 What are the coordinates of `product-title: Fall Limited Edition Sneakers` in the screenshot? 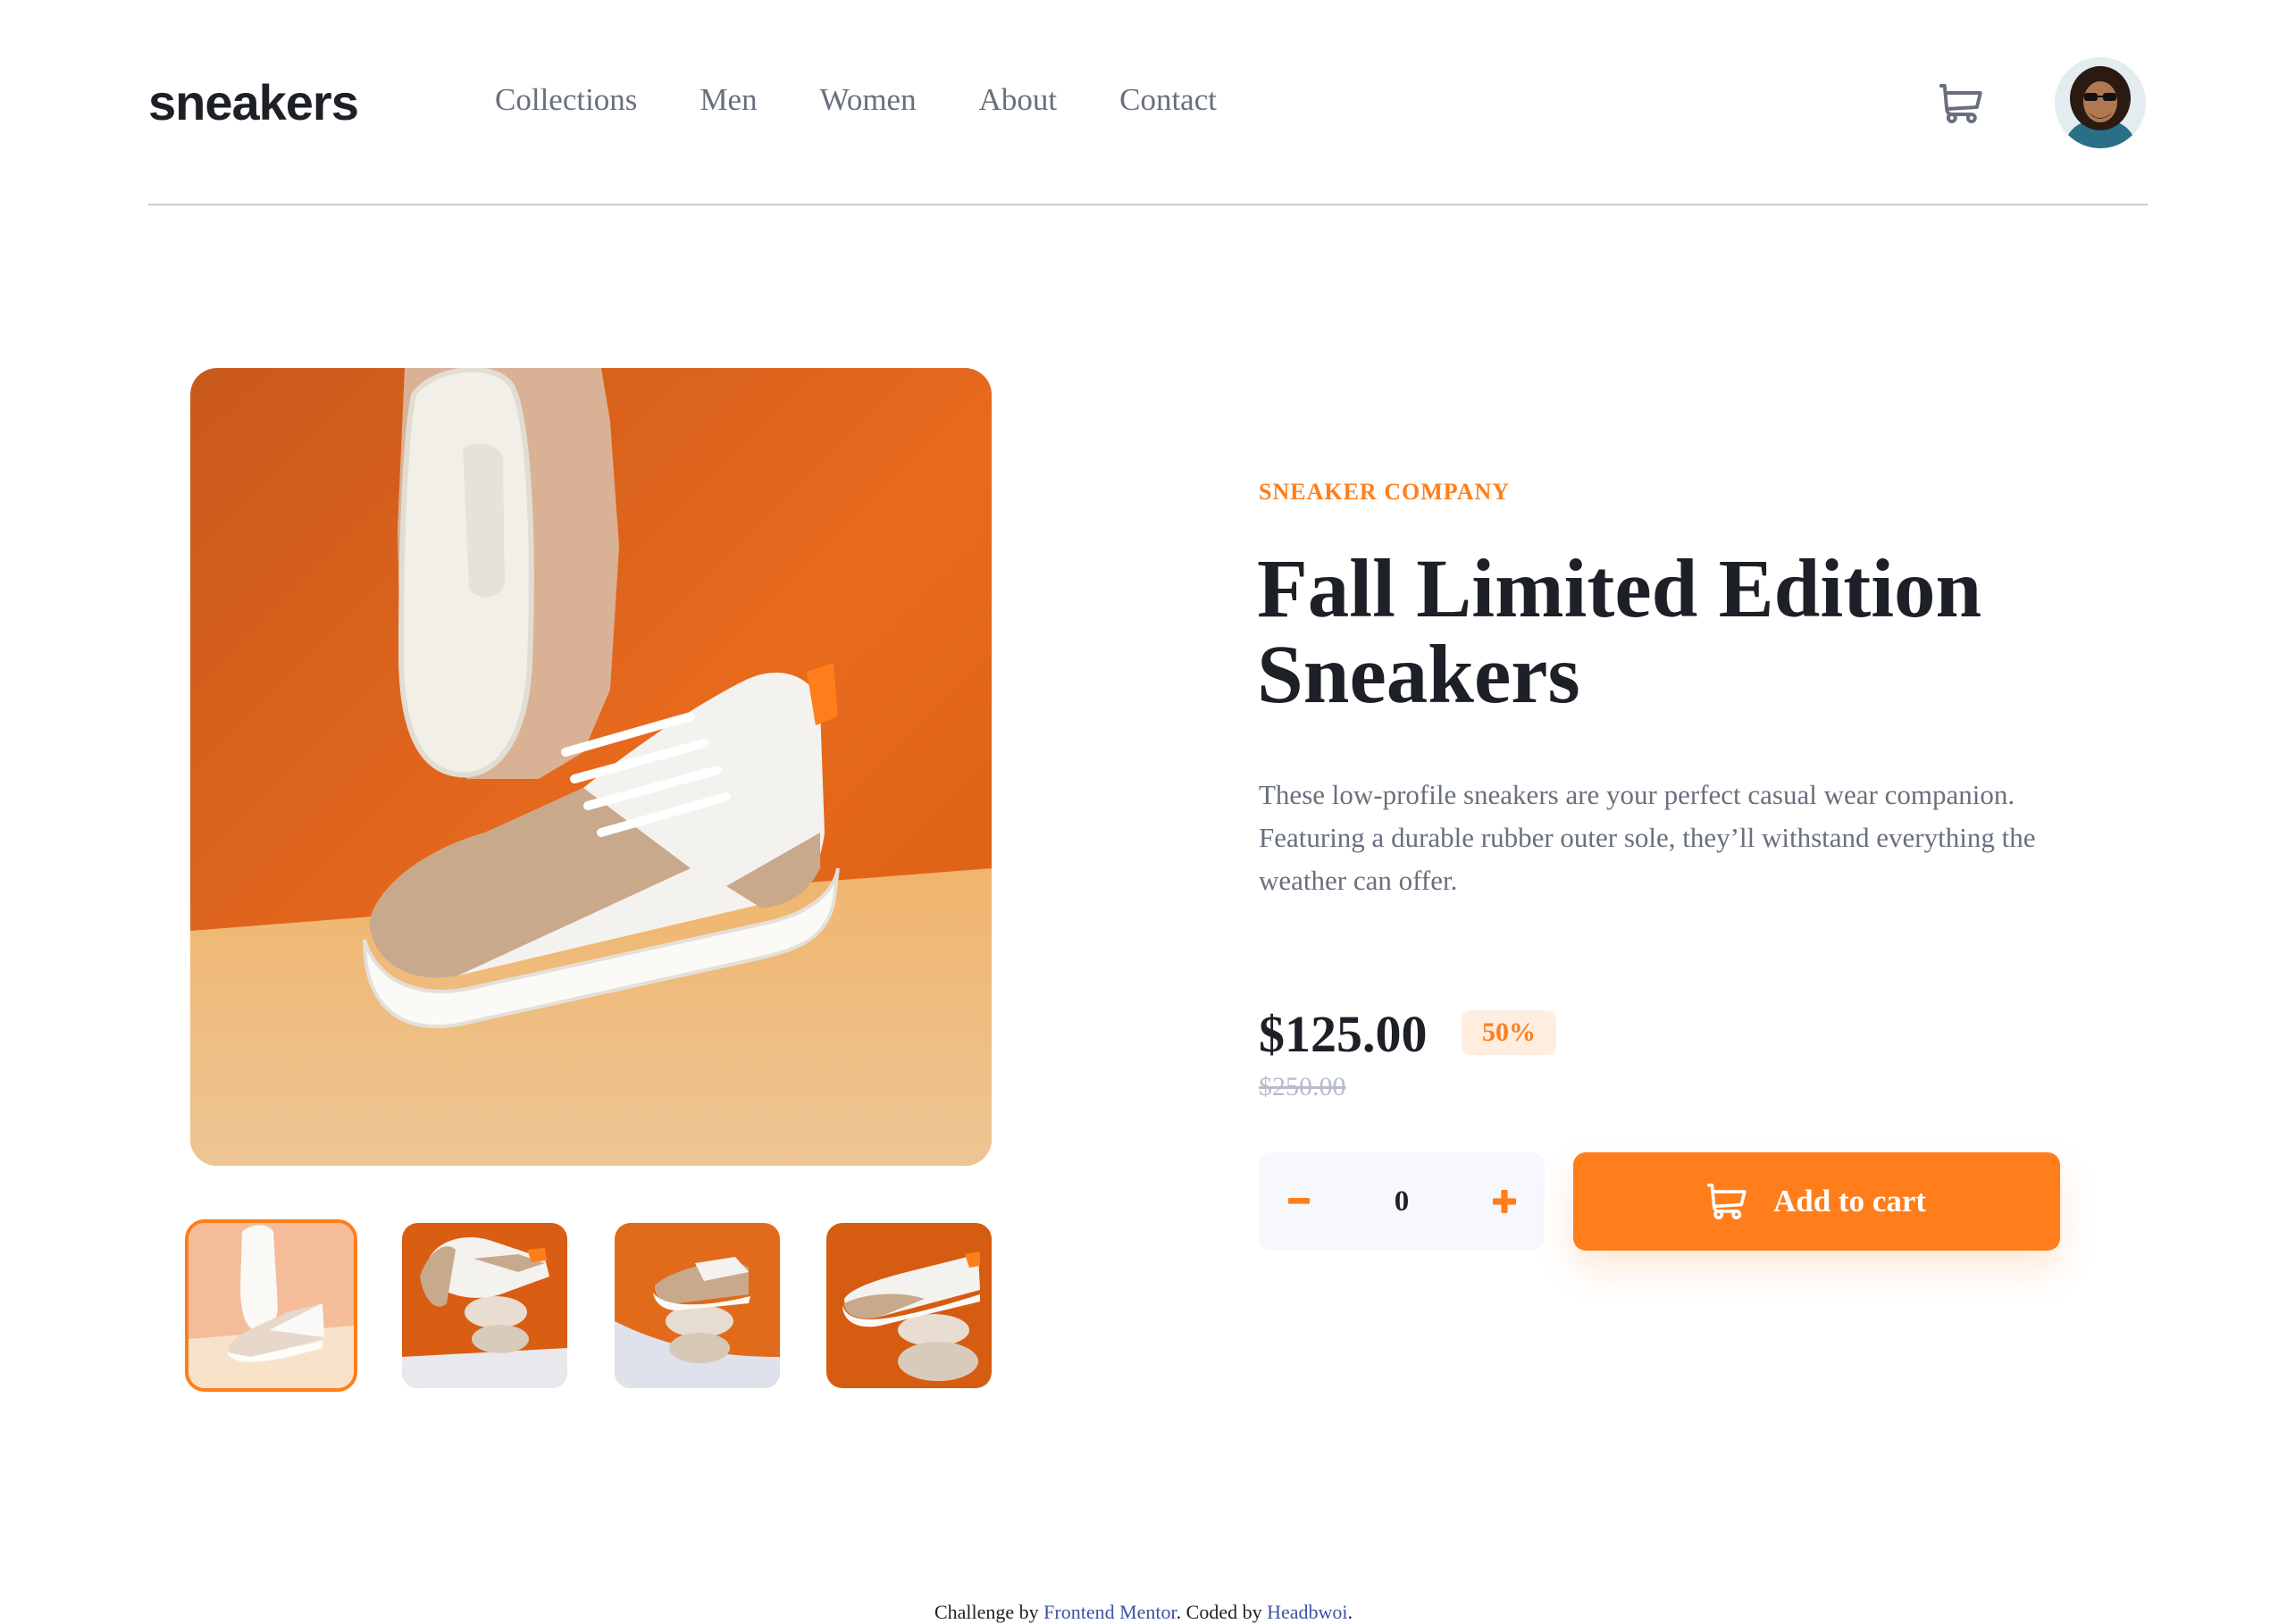 It's located at (1619, 632).